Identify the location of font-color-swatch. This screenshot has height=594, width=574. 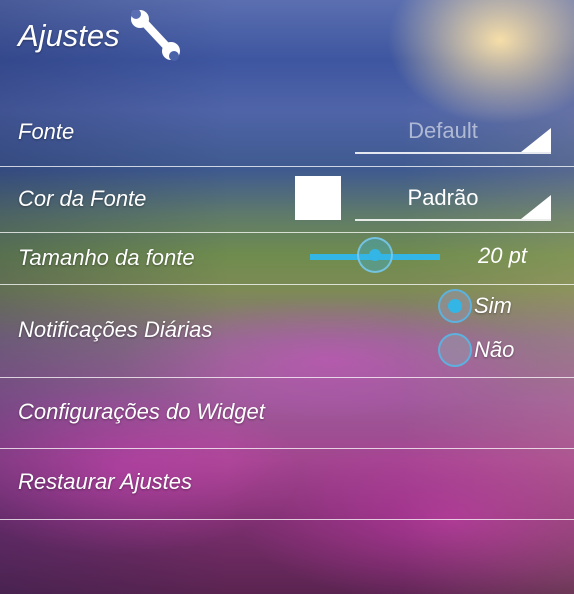
(318, 198).